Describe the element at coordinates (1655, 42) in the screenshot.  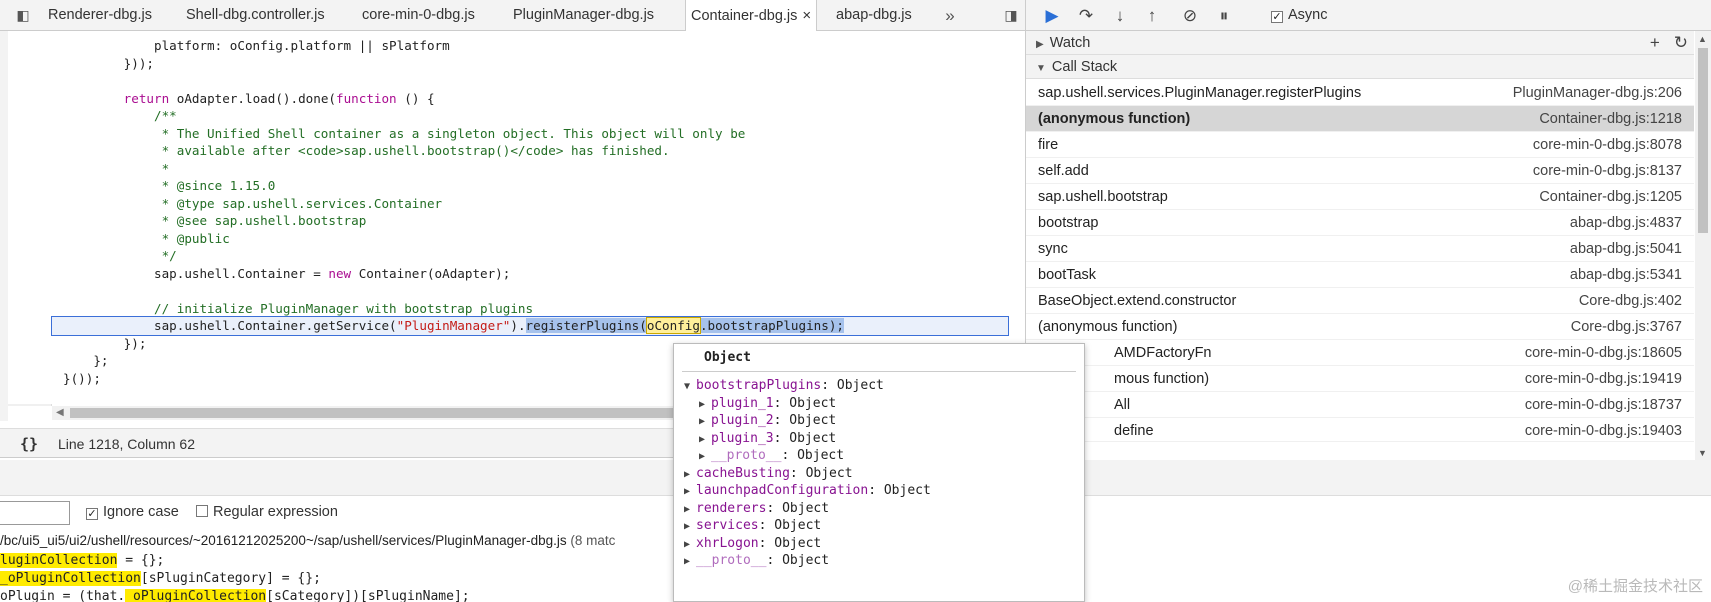
I see `add-watch-icon: +` at that location.